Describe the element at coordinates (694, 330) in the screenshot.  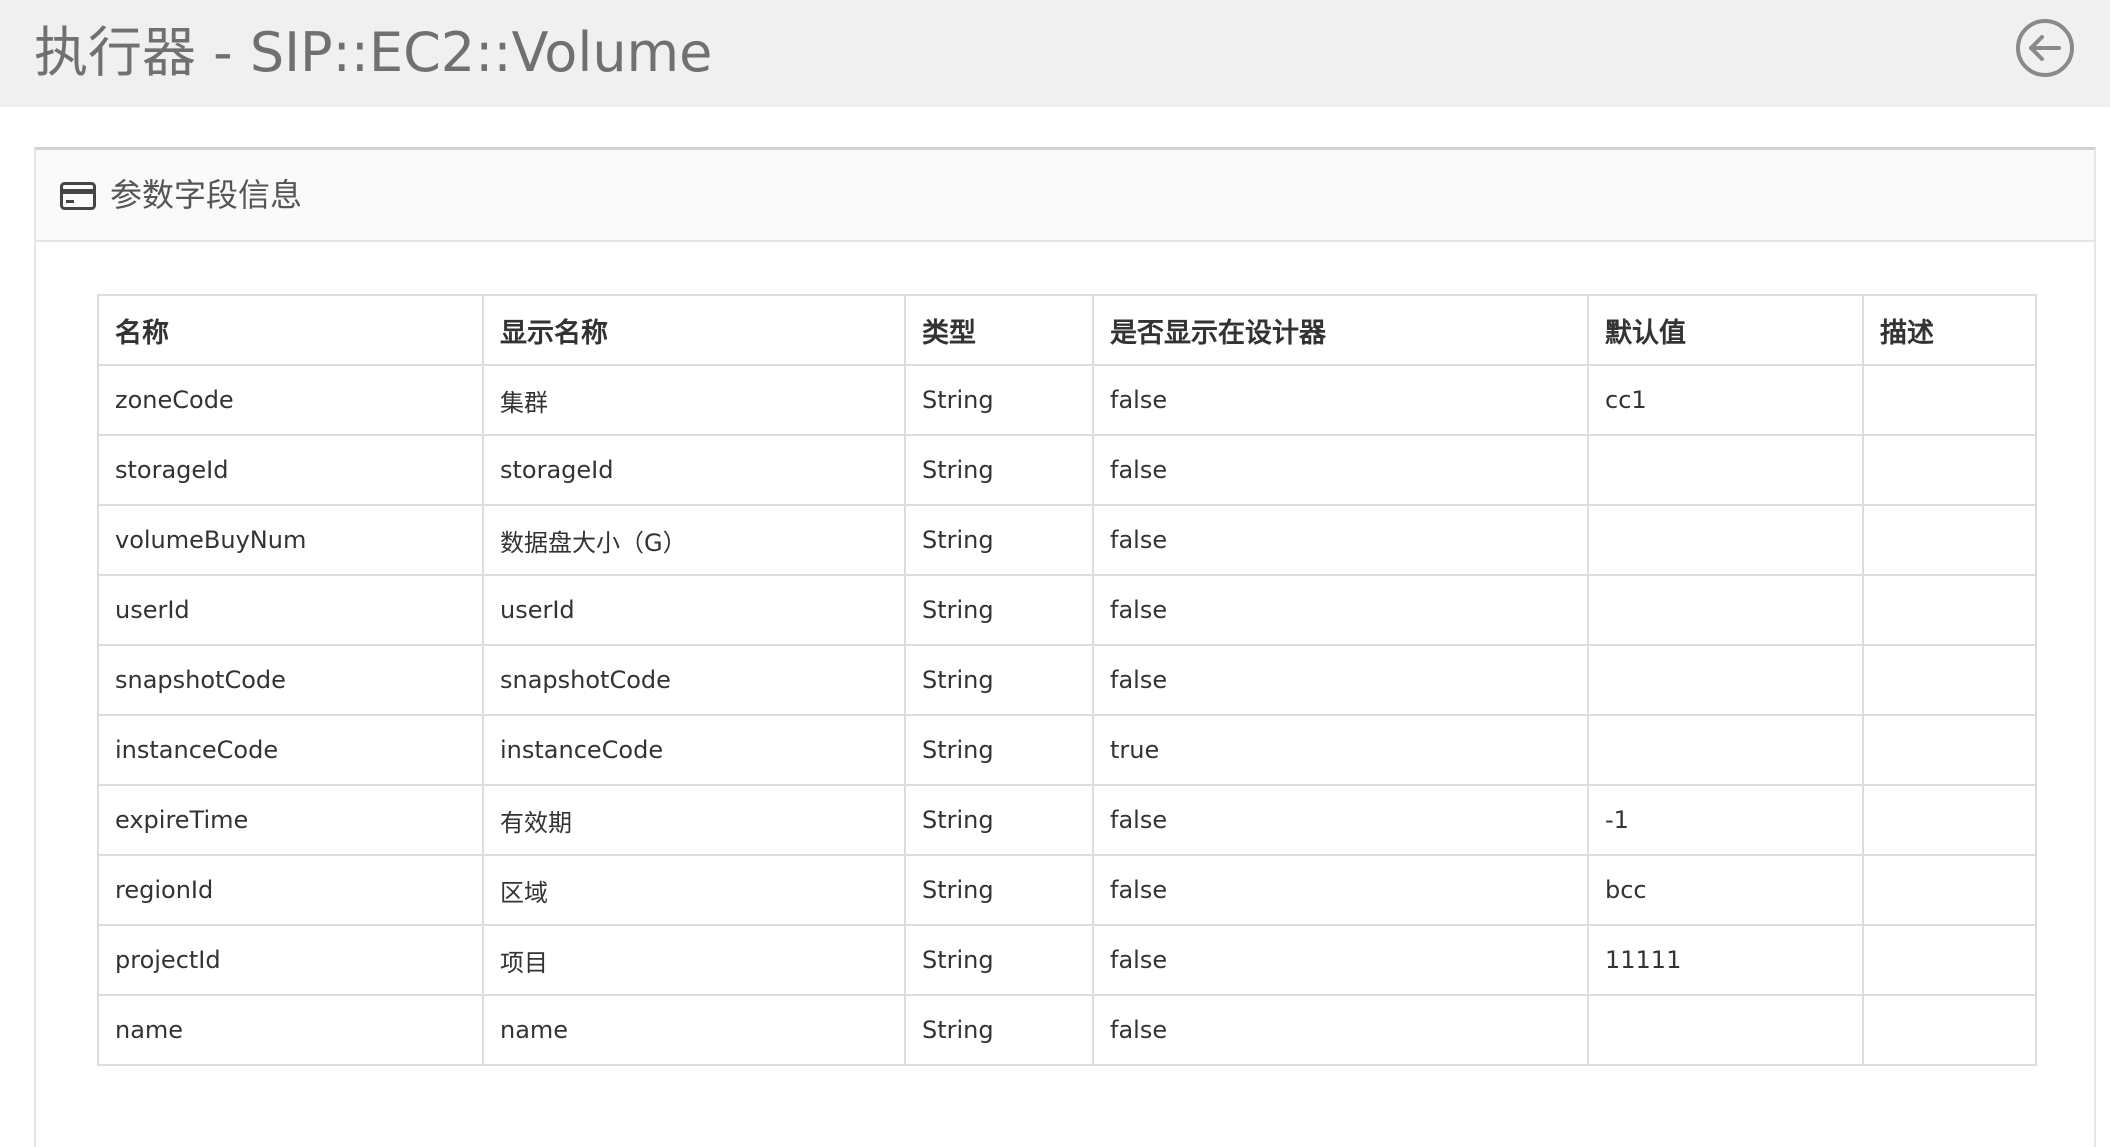
I see `column-header-display-name: 显示名称` at that location.